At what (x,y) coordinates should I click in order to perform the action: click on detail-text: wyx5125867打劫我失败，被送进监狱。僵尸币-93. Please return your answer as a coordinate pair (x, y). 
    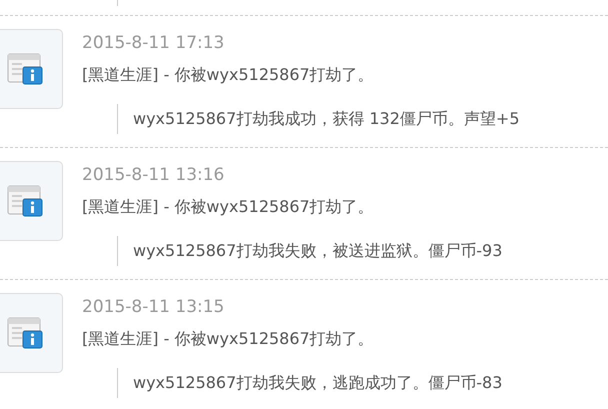
    Looking at the image, I should click on (317, 250).